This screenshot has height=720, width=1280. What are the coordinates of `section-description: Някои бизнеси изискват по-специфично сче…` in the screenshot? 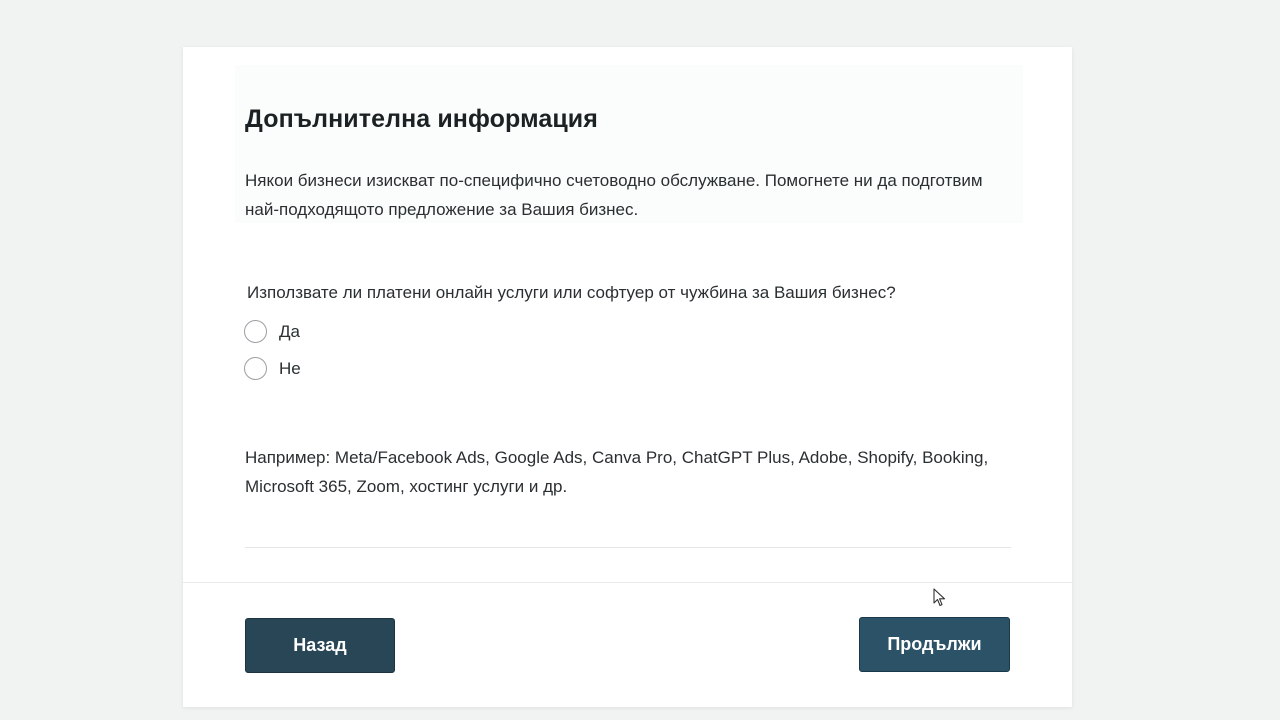 It's located at (614, 195).